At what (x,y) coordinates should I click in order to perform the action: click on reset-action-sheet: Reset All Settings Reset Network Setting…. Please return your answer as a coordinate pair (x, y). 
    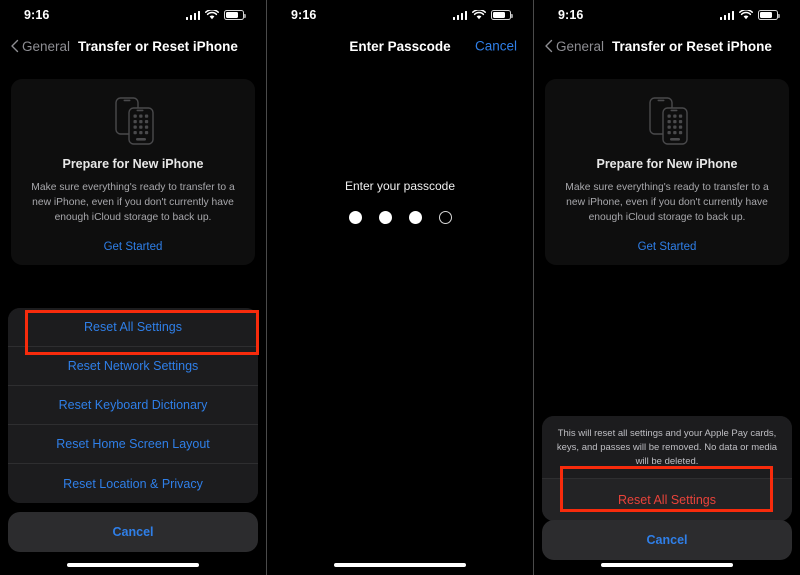
    Looking at the image, I should click on (133, 405).